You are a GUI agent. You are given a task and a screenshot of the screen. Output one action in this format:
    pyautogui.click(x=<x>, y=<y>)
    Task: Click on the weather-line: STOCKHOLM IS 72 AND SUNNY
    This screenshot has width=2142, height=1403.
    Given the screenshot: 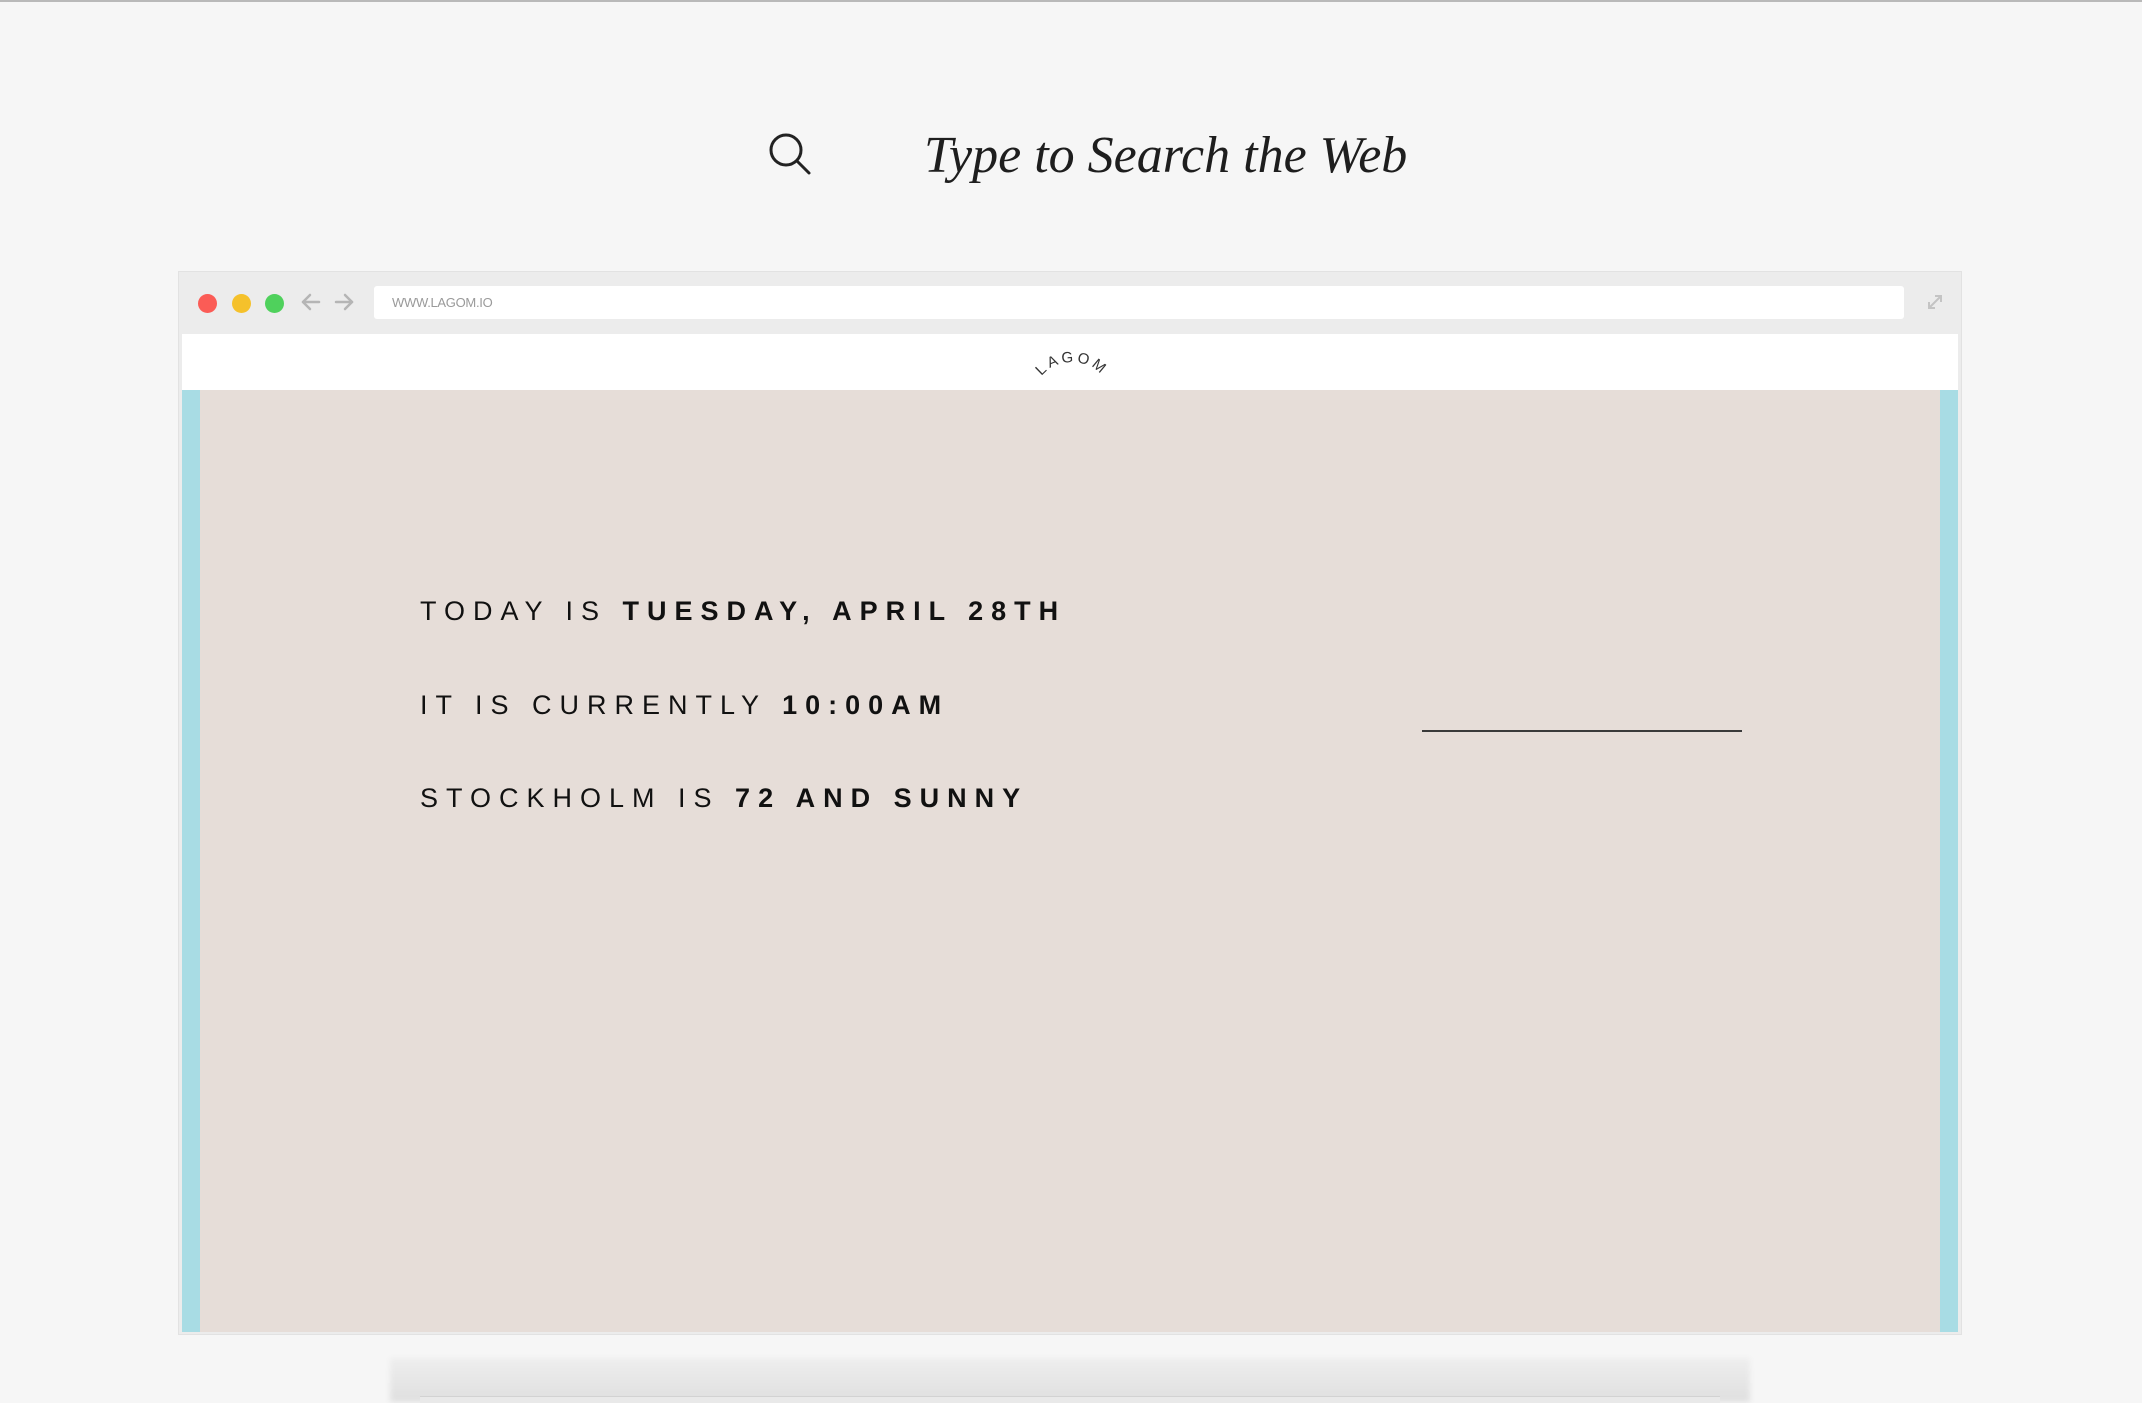 What is the action you would take?
    pyautogui.click(x=724, y=798)
    